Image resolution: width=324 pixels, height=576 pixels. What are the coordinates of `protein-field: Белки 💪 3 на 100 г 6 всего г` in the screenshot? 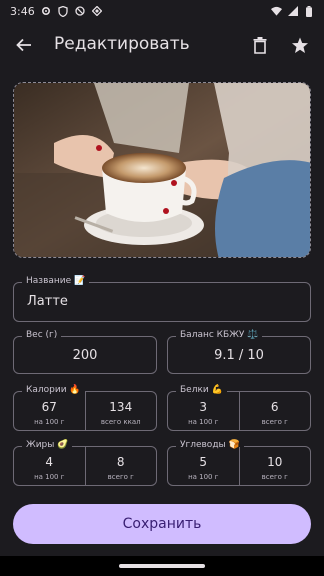 It's located at (239, 408).